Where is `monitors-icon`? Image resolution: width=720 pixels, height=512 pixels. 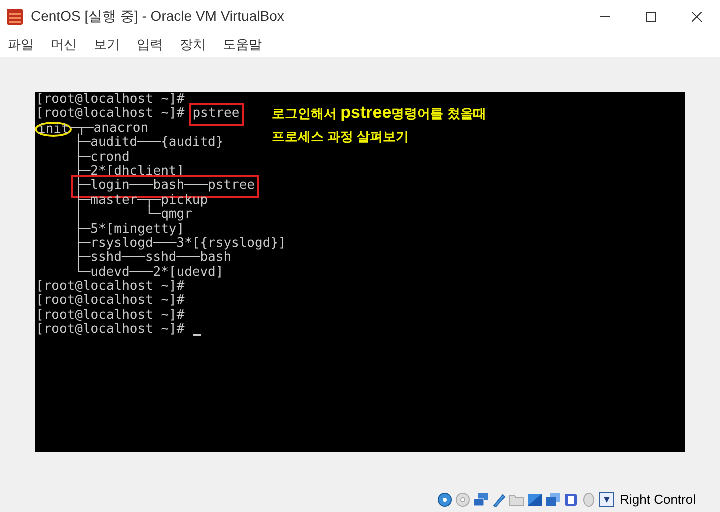 monitors-icon is located at coordinates (481, 500).